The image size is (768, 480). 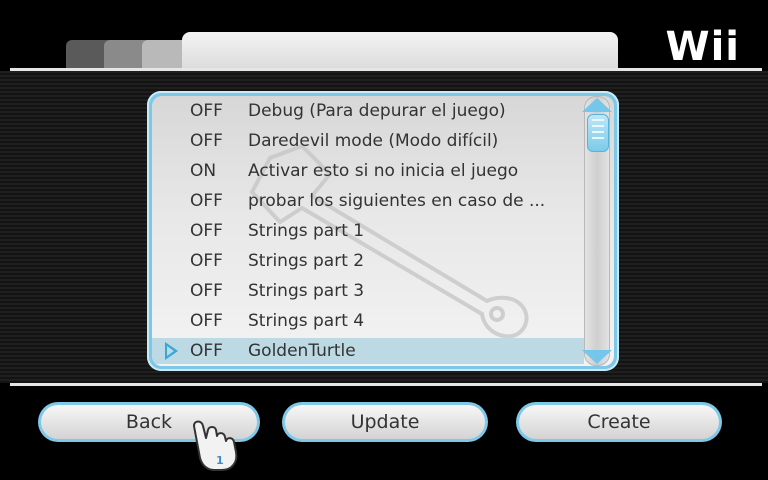 I want to click on wii-logo: Wii, so click(x=702, y=47).